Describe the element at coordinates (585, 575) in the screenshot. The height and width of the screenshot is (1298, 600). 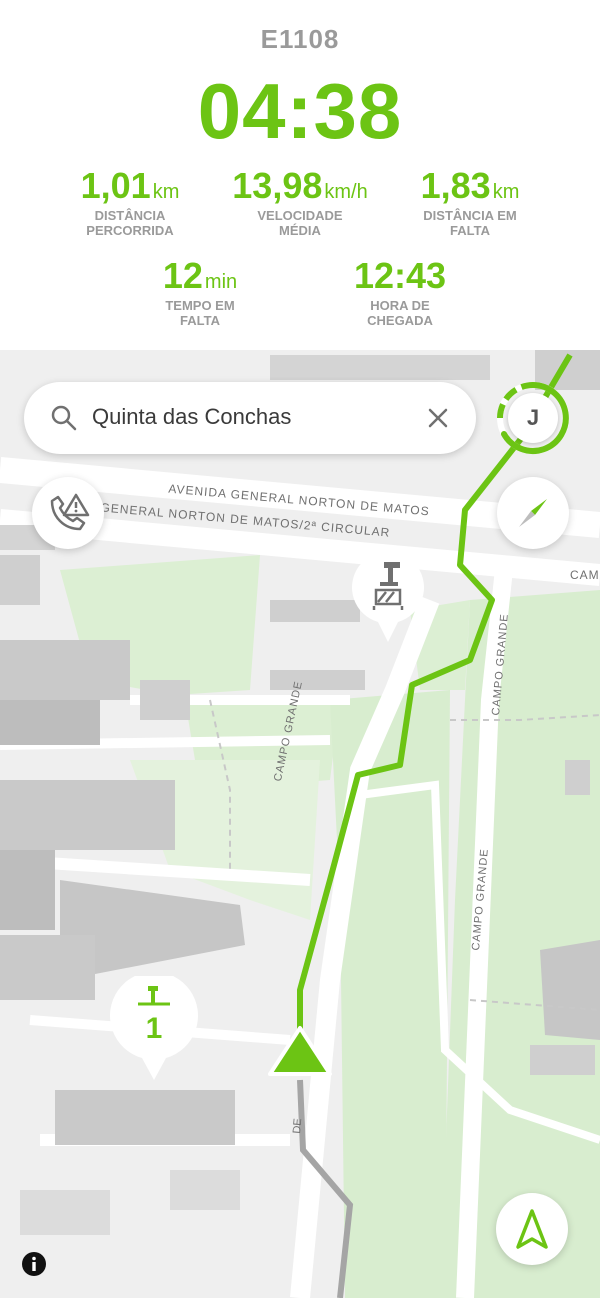
I see `street-label: CAM` at that location.